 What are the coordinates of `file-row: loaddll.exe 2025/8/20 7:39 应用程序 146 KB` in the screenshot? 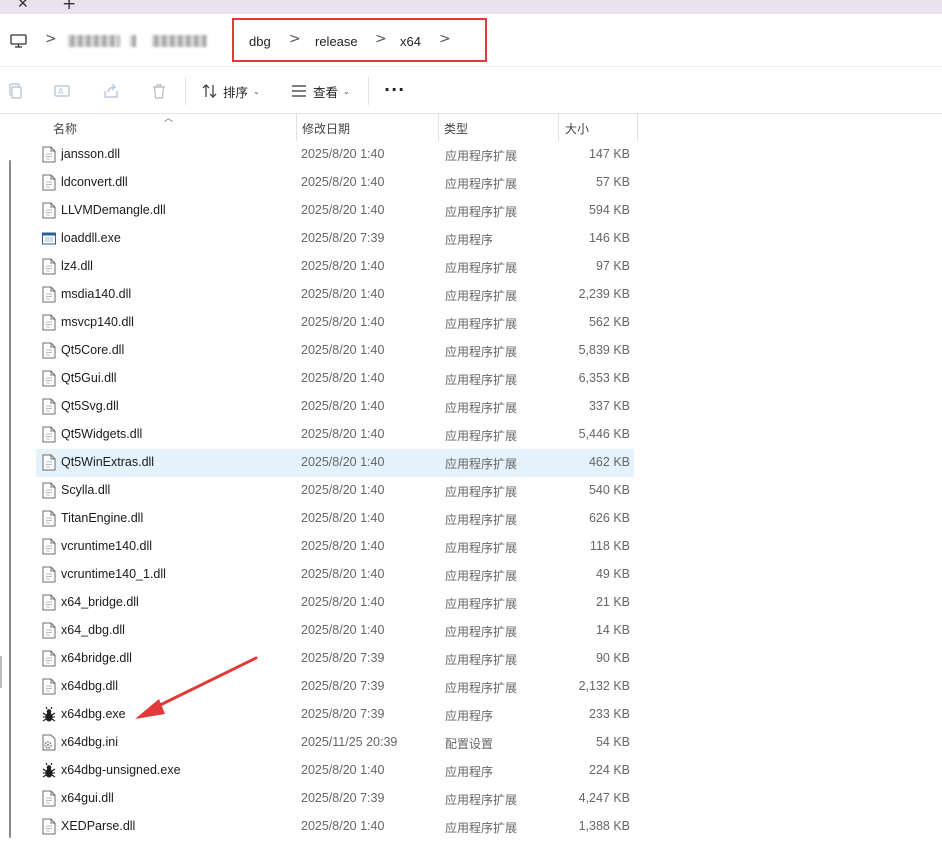 It's located at (335, 239).